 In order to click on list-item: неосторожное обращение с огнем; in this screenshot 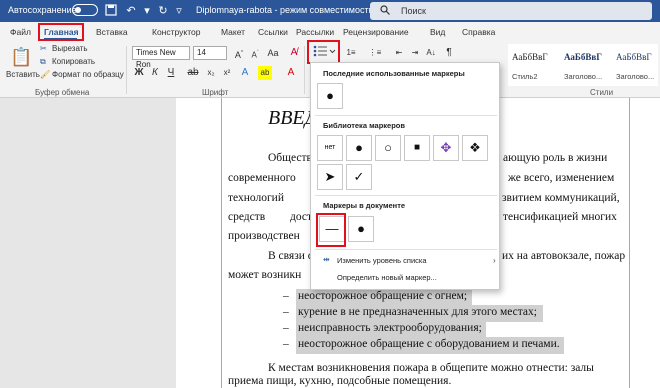, I will do `click(383, 296)`.